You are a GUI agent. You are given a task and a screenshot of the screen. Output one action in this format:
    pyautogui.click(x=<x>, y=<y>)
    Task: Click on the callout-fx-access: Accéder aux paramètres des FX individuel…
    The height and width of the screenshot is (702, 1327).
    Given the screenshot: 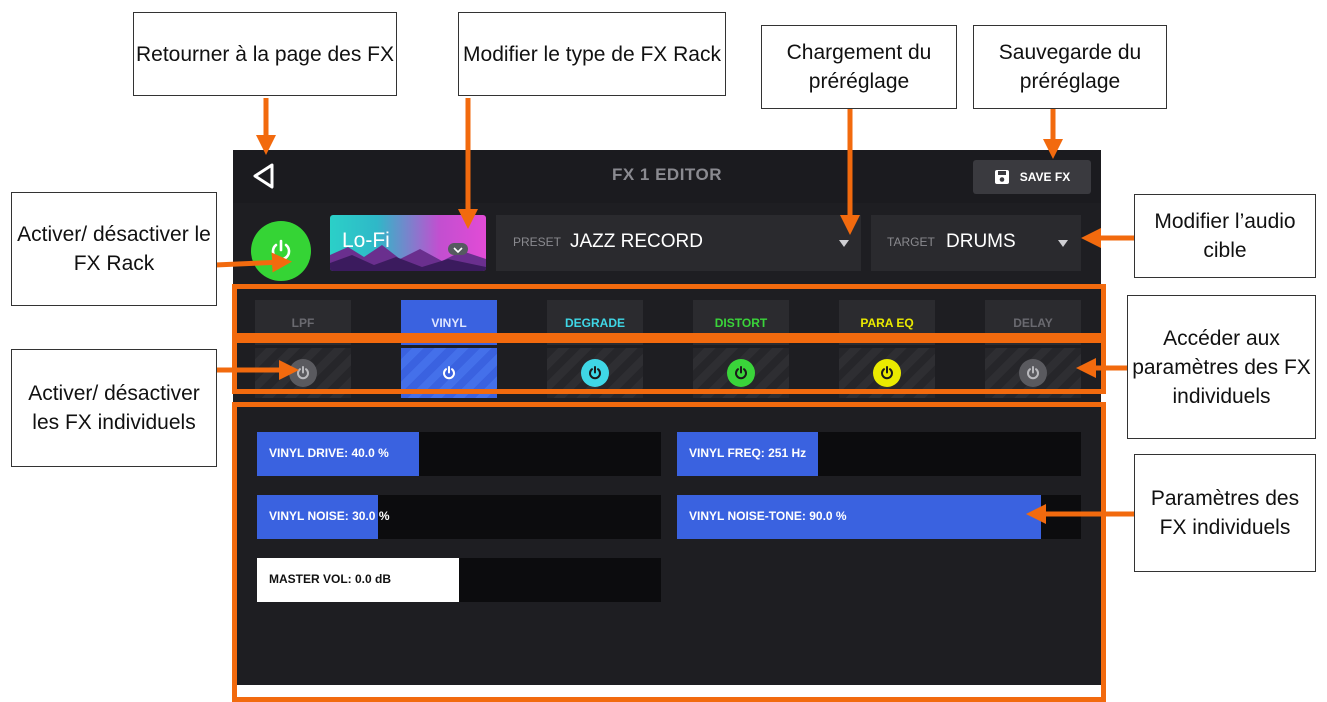 What is the action you would take?
    pyautogui.click(x=1221, y=367)
    